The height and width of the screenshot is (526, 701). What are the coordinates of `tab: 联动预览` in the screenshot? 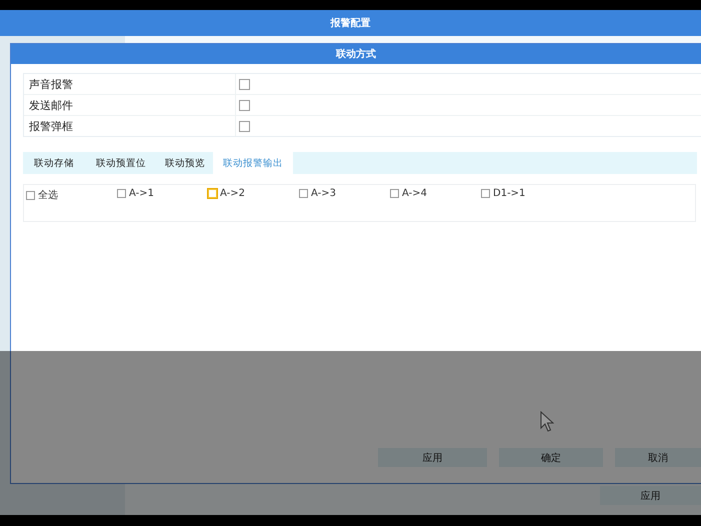 It's located at (185, 163).